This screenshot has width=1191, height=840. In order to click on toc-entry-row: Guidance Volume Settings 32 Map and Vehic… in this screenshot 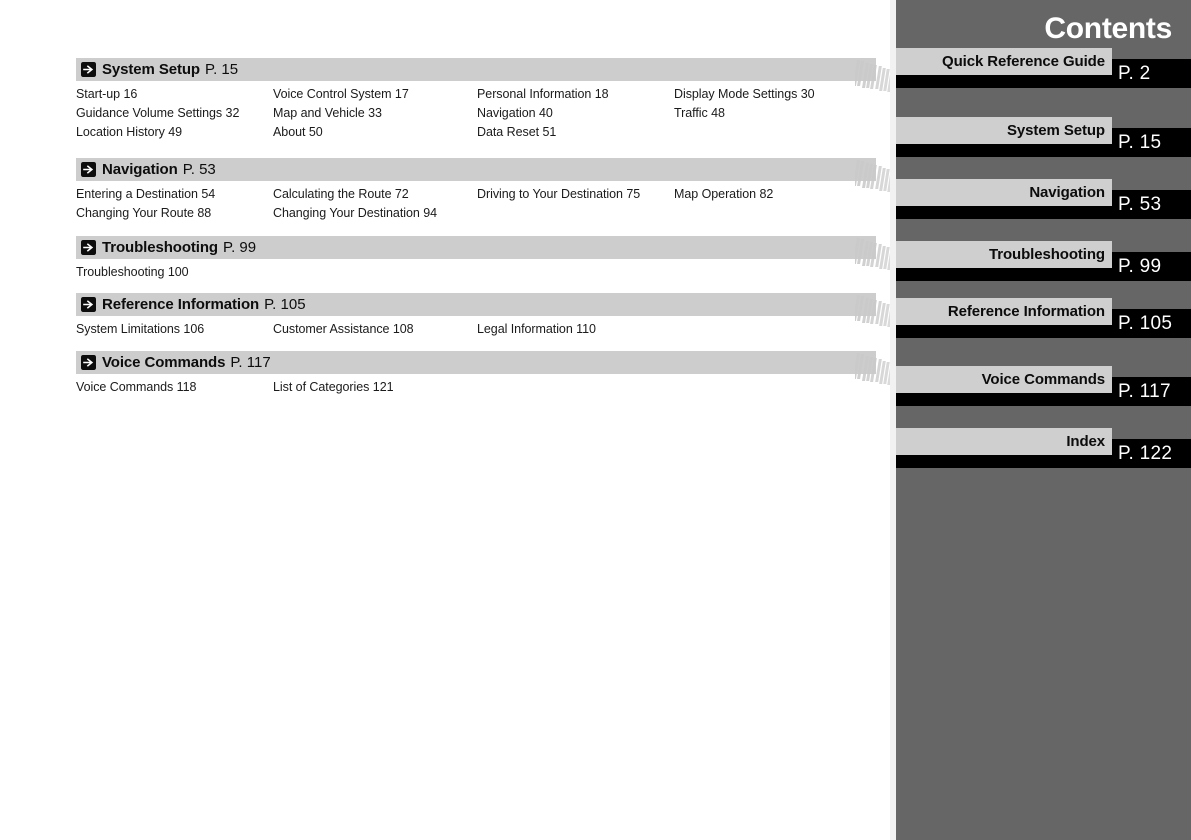, I will do `click(476, 113)`.